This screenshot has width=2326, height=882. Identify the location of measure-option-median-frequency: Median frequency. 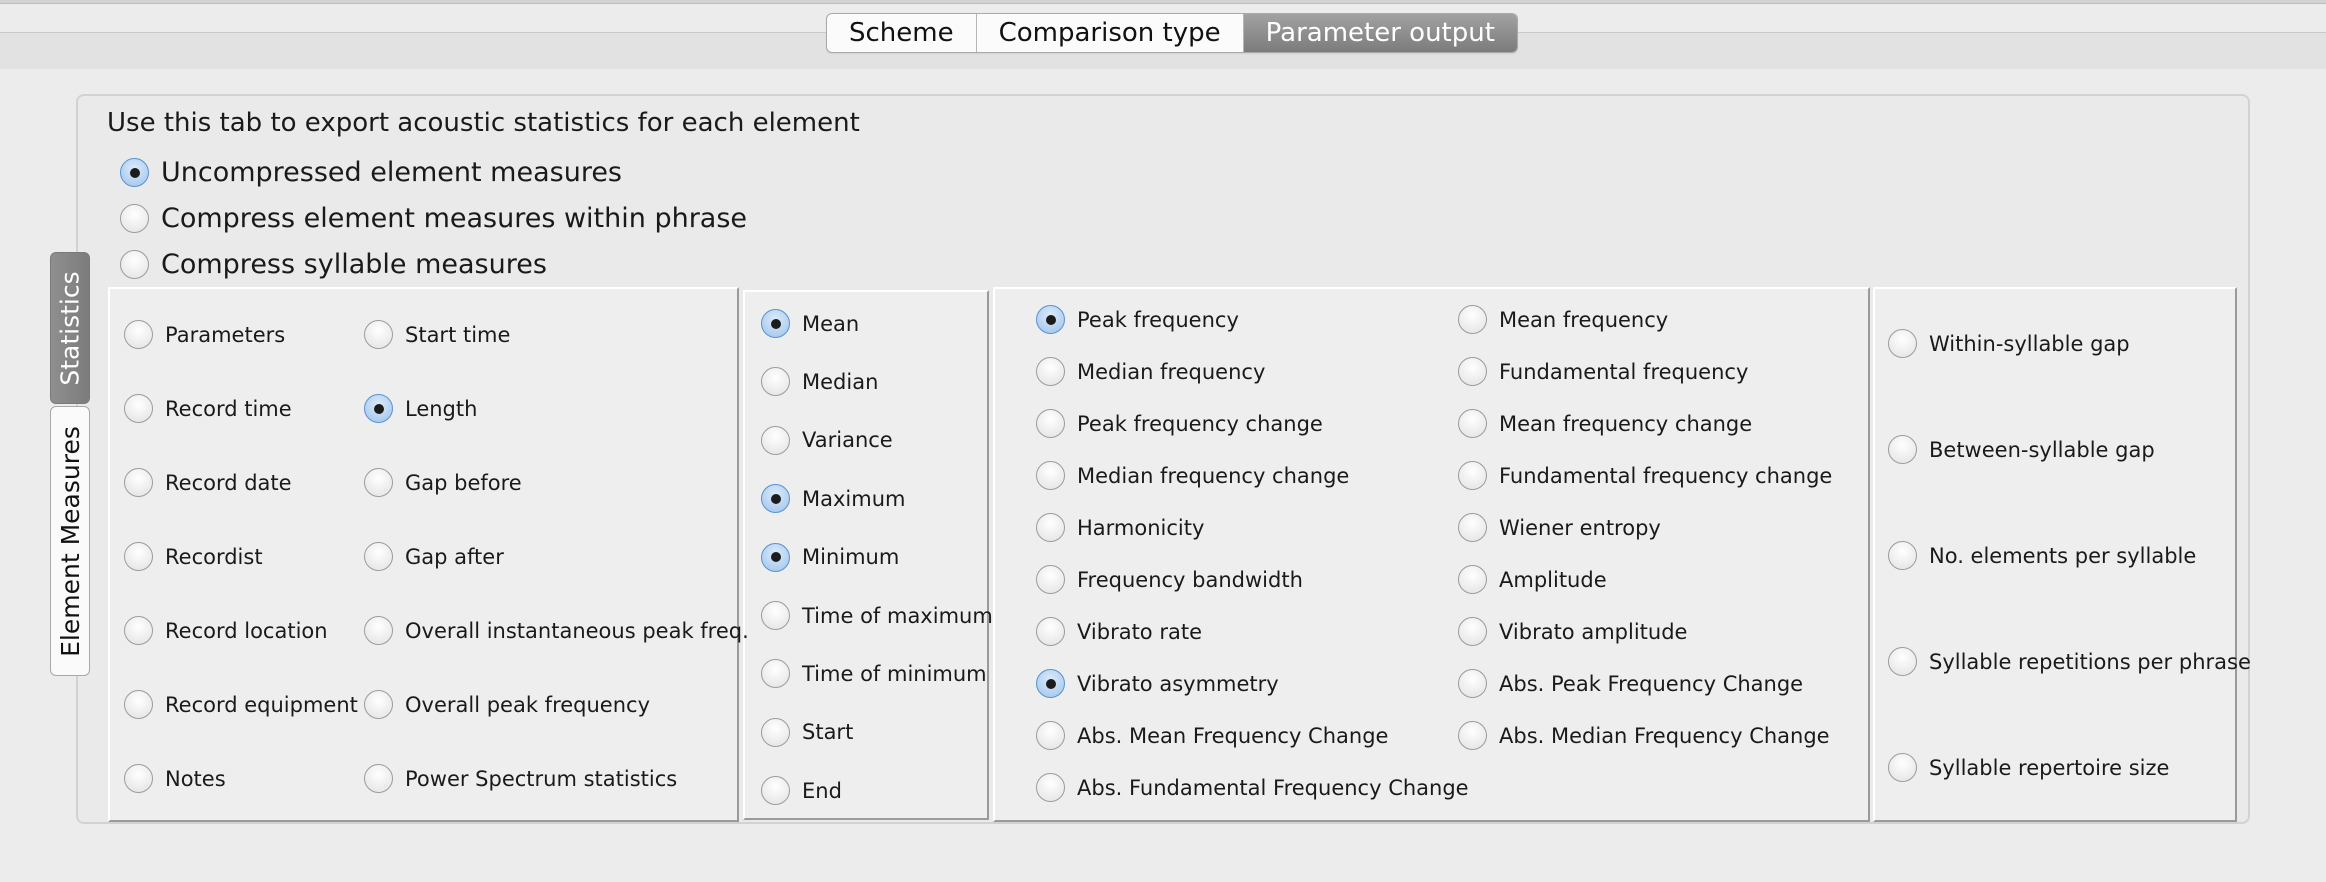
(1150, 371).